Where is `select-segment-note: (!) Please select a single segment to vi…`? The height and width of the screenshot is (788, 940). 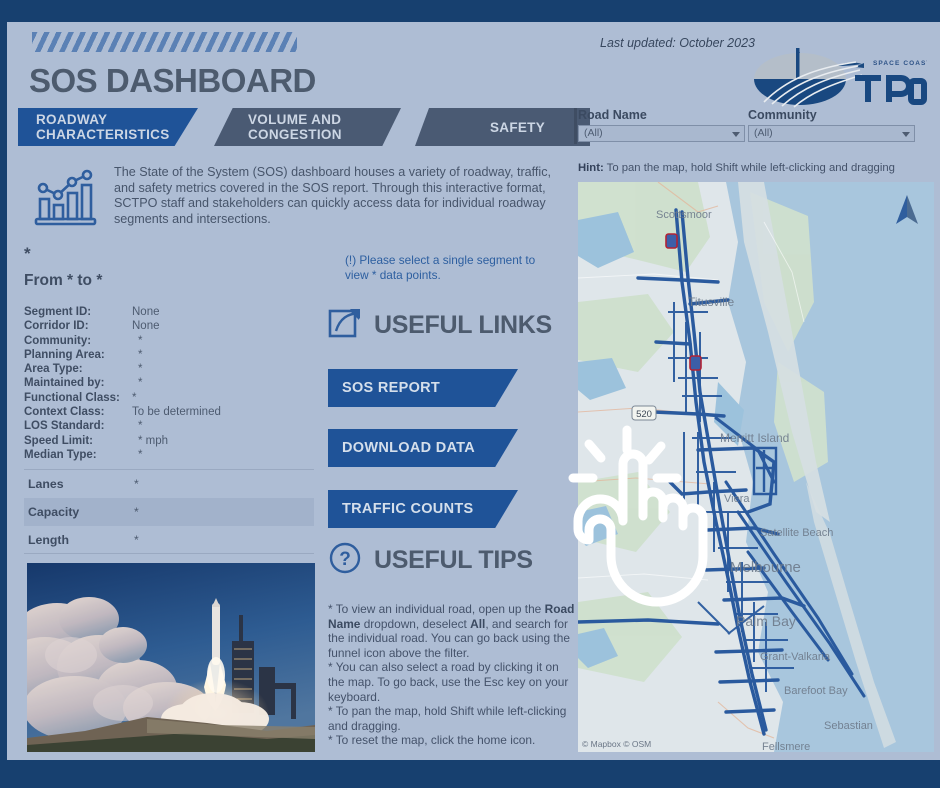 select-segment-note: (!) Please select a single segment to vi… is located at coordinates (440, 267).